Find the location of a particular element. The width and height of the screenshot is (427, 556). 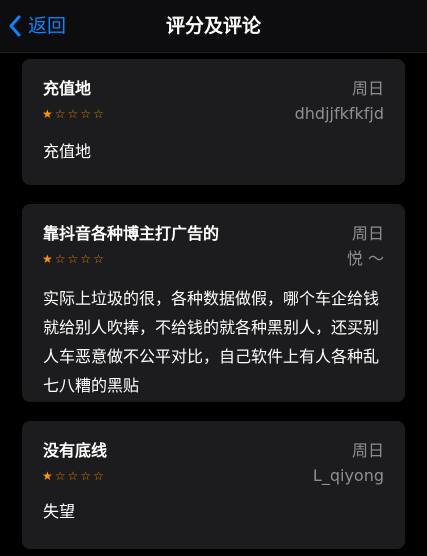

review-body: 失望 is located at coordinates (59, 511).